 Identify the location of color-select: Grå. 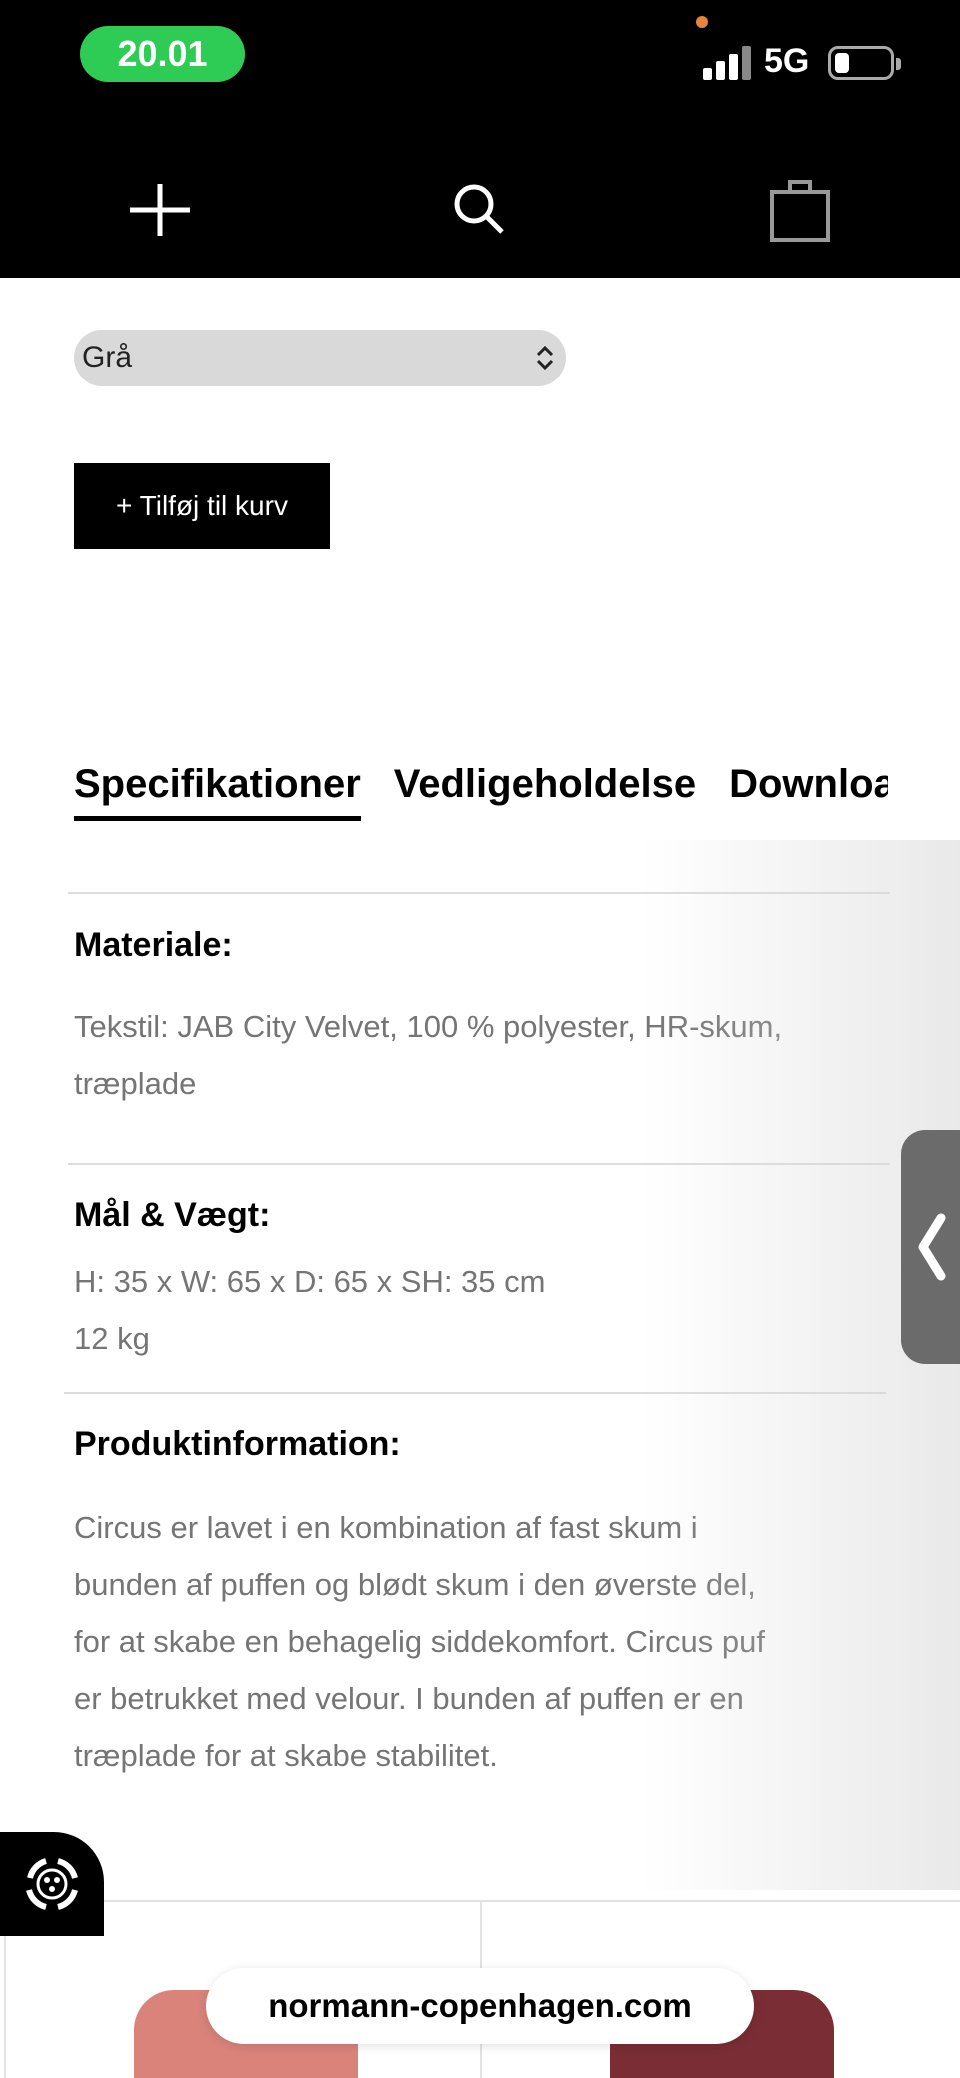
(320, 358).